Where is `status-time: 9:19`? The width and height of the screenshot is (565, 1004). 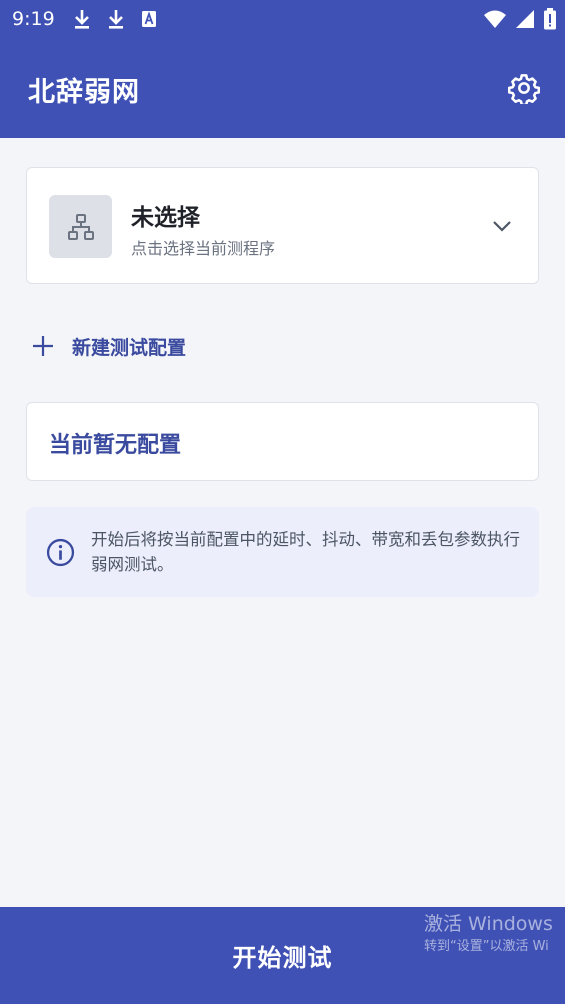 status-time: 9:19 is located at coordinates (33, 19).